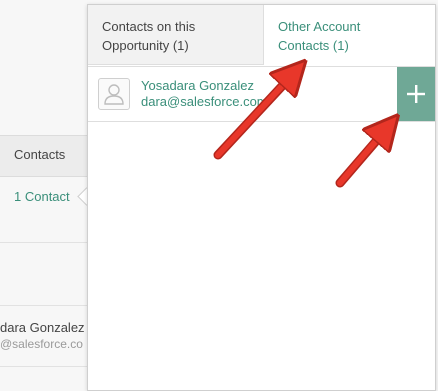  I want to click on tab-contacts-on-opportunity: Contacts on this Opportunity (1), so click(176, 35).